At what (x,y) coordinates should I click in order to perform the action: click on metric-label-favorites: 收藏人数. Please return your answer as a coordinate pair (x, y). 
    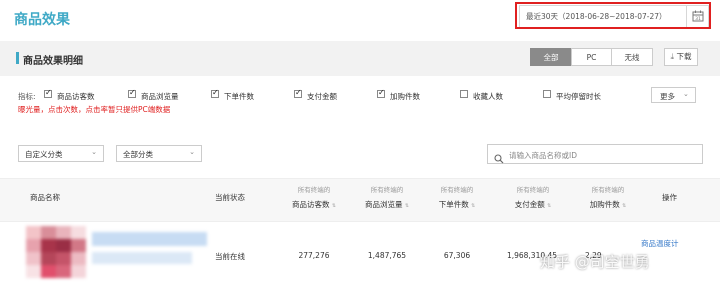
    Looking at the image, I should click on (488, 96).